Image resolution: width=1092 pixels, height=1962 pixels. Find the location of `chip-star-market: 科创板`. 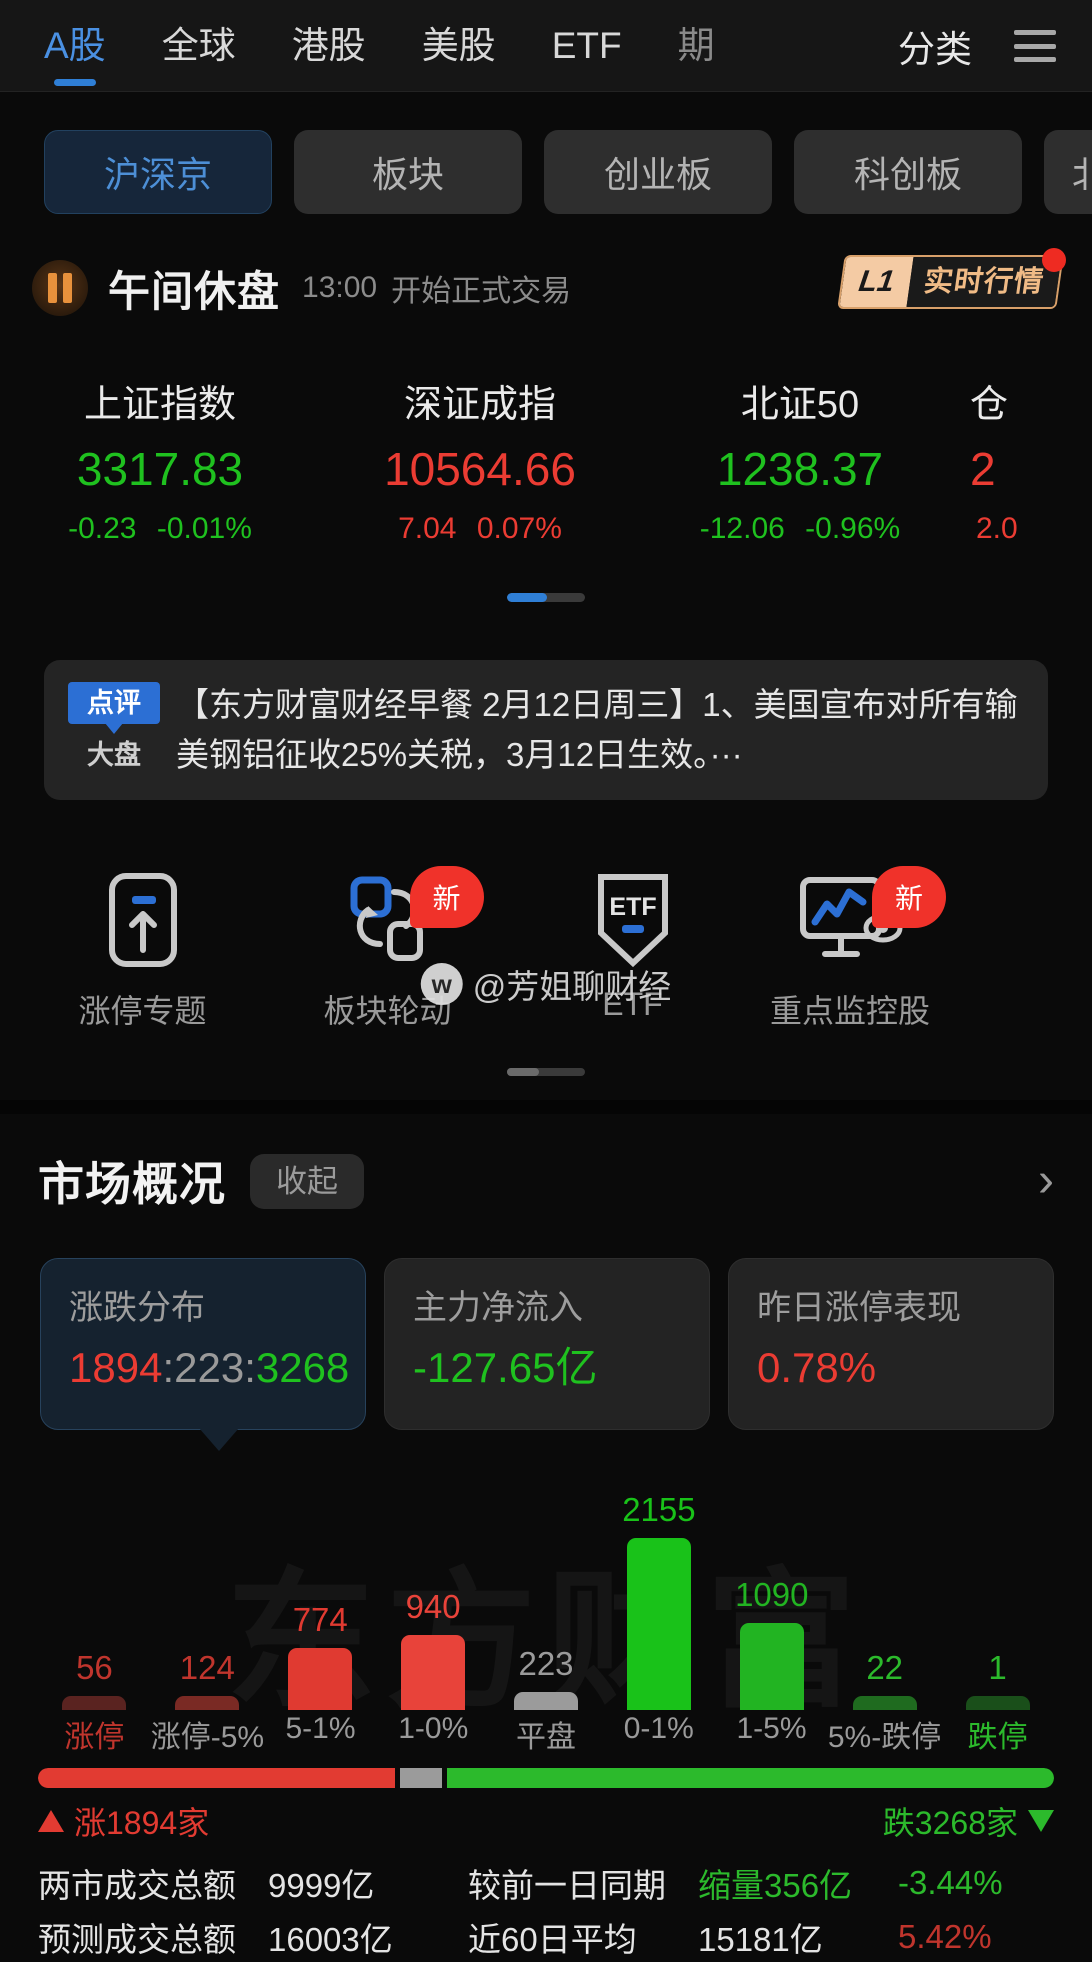

chip-star-market: 科创板 is located at coordinates (908, 172).